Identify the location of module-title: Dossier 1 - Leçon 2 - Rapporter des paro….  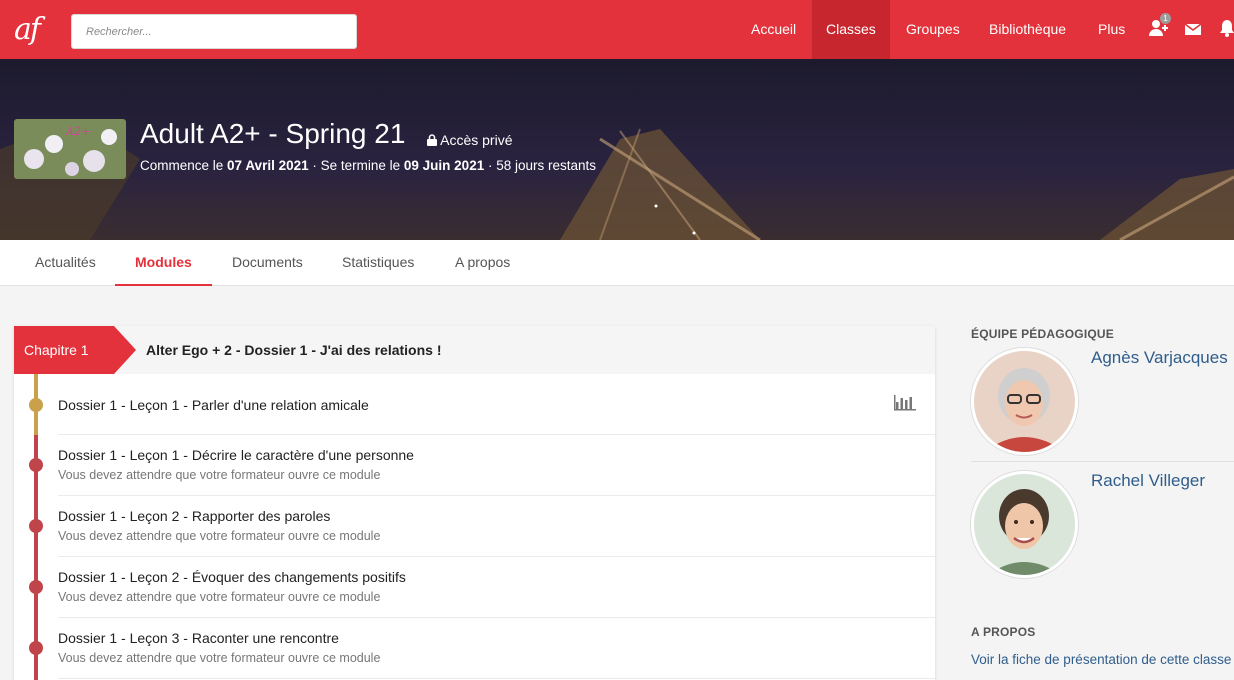
(194, 516).